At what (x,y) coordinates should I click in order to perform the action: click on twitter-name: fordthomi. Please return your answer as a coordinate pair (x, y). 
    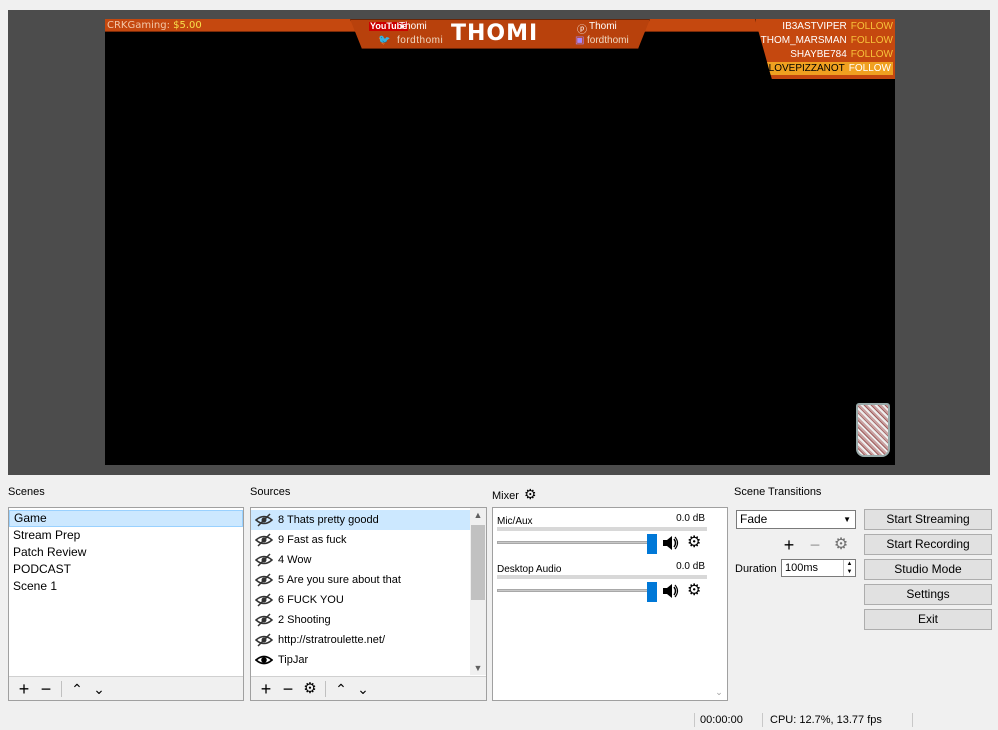
    Looking at the image, I should click on (420, 40).